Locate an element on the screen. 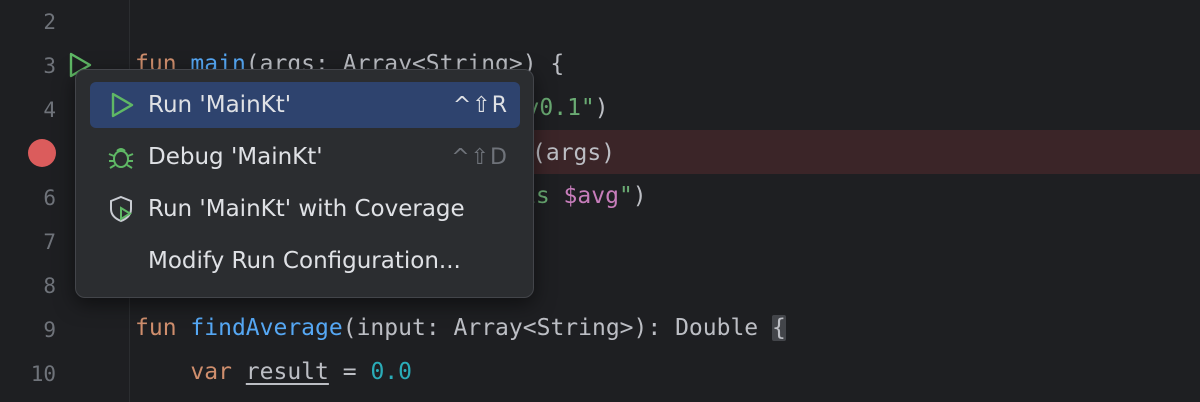  code-line-5: (args) is located at coordinates (573, 153).